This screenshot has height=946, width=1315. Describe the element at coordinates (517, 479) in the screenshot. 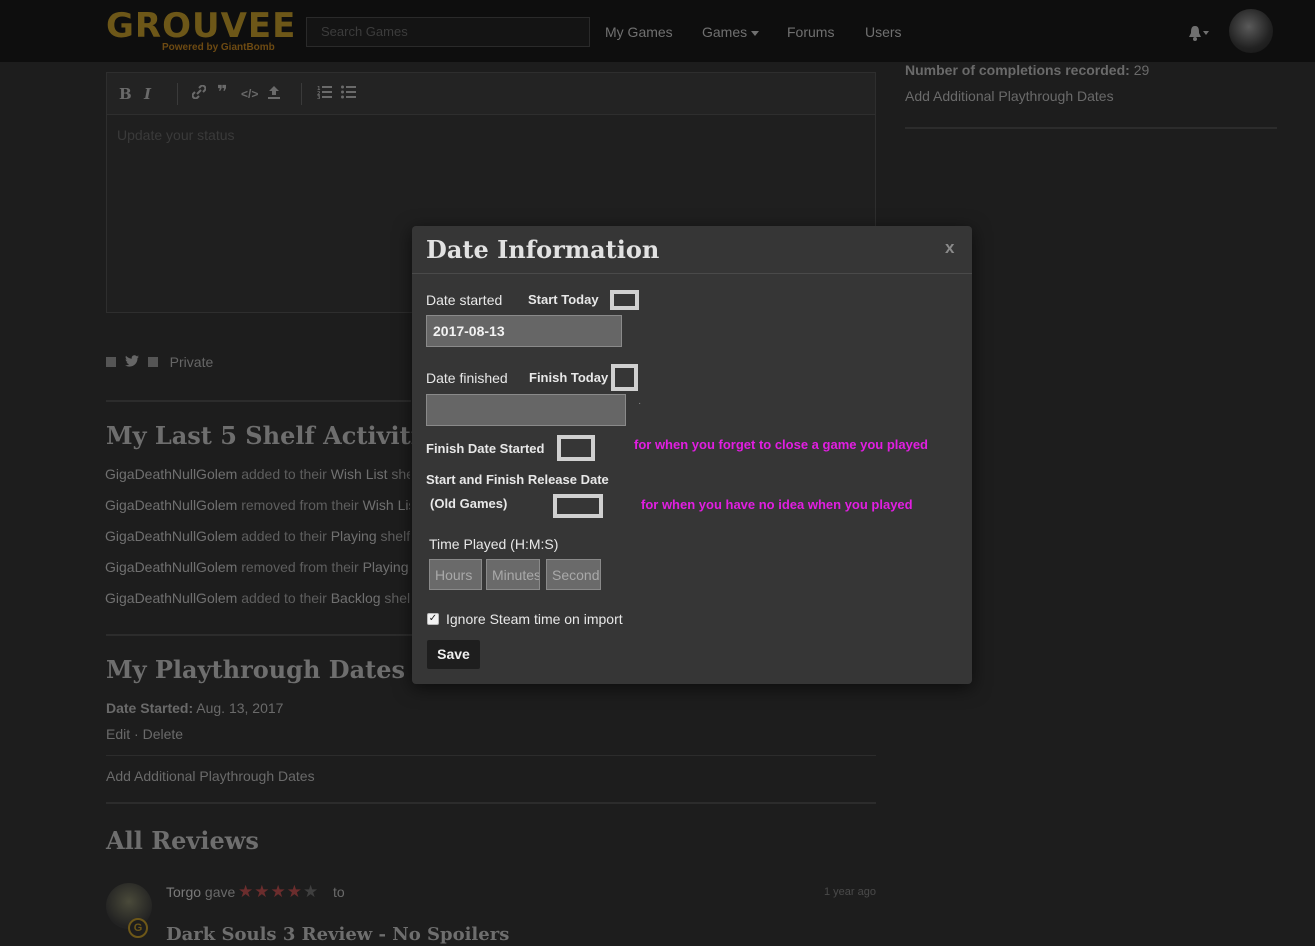

I see `release-date-label: Start and Finish Release Date` at that location.